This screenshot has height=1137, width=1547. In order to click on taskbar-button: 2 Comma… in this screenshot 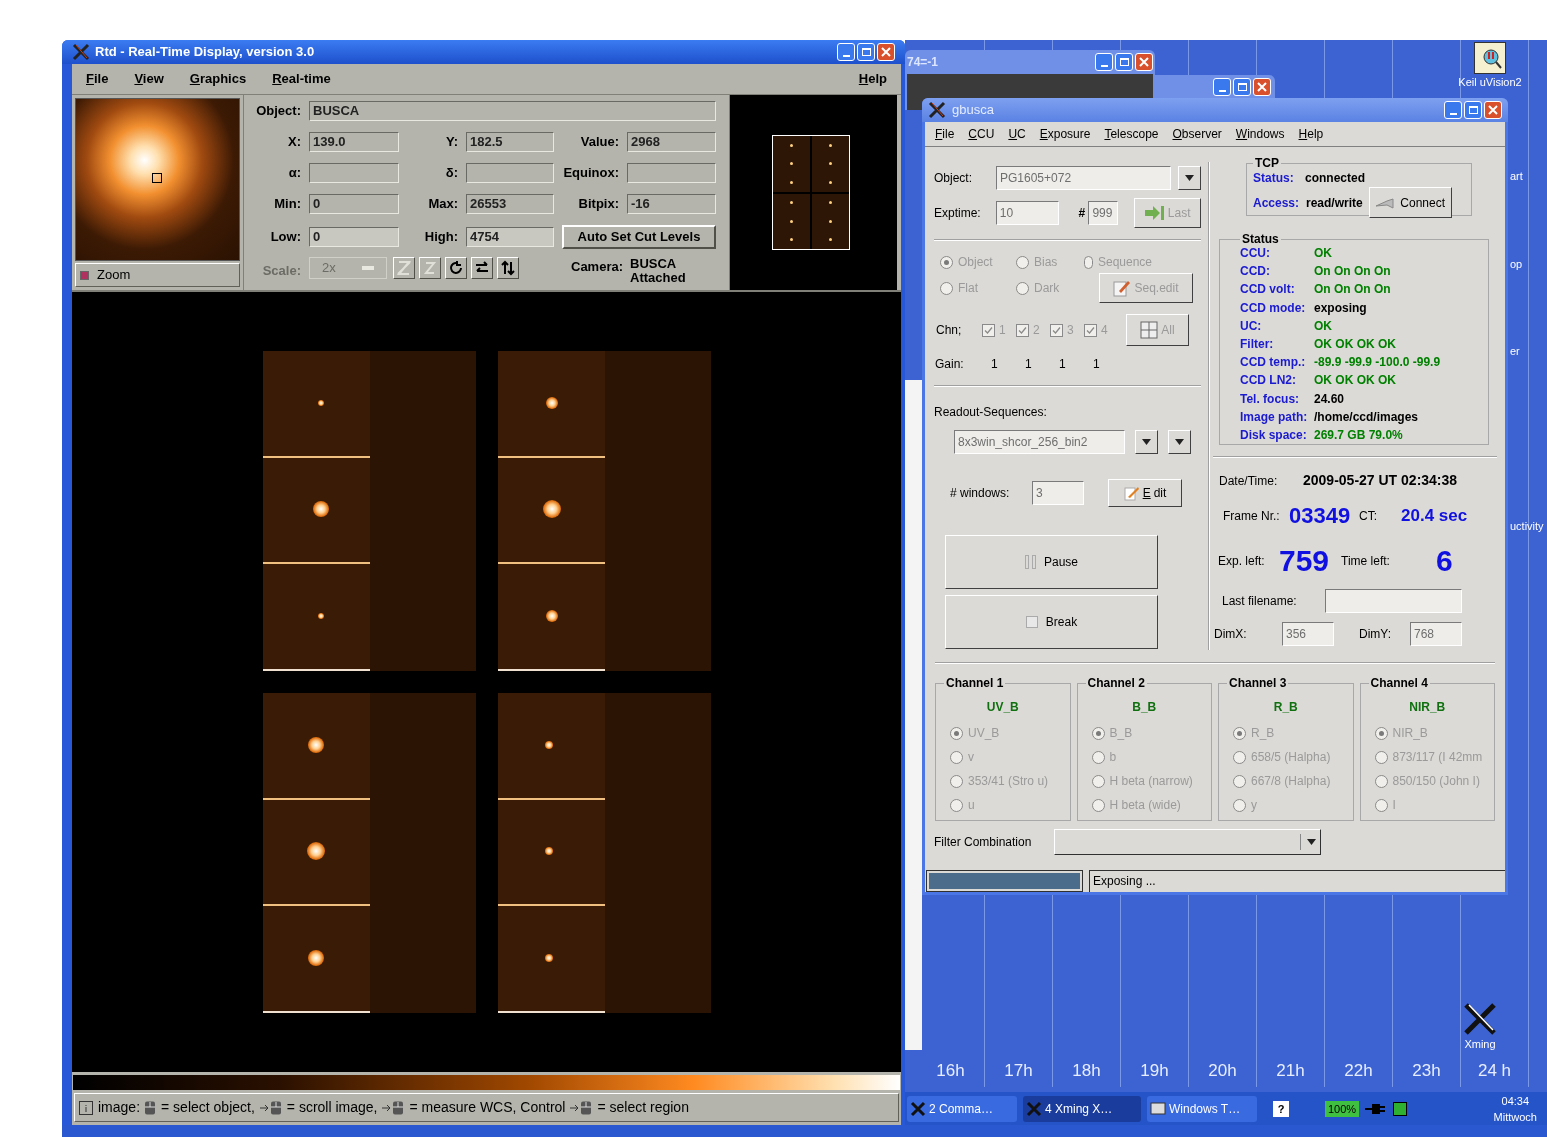, I will do `click(962, 1109)`.